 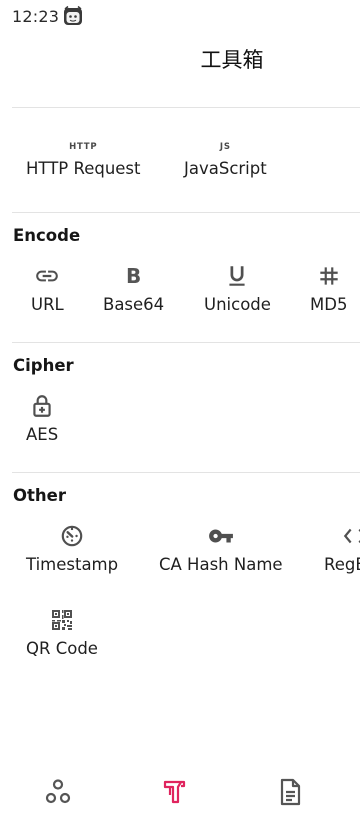 I want to click on android-face-icon, so click(x=73, y=16).